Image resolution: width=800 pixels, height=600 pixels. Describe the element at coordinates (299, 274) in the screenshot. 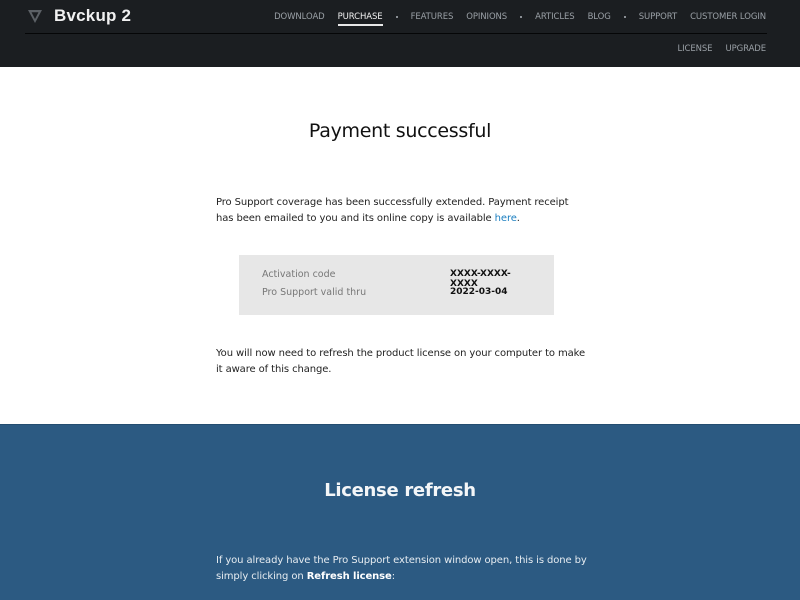

I see `activation-code-label: Activation code` at that location.